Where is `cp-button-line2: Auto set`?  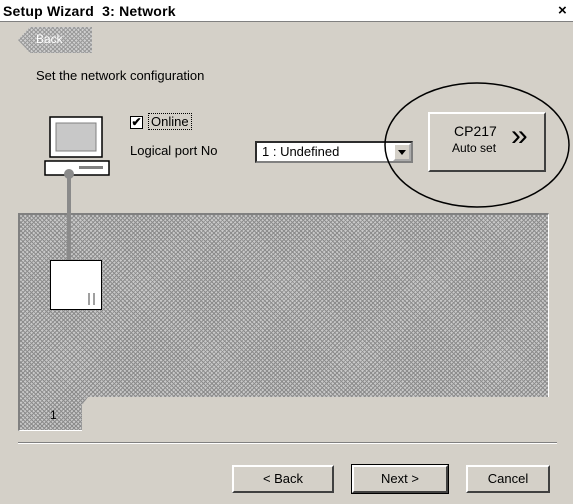 cp-button-line2: Auto set is located at coordinates (474, 148).